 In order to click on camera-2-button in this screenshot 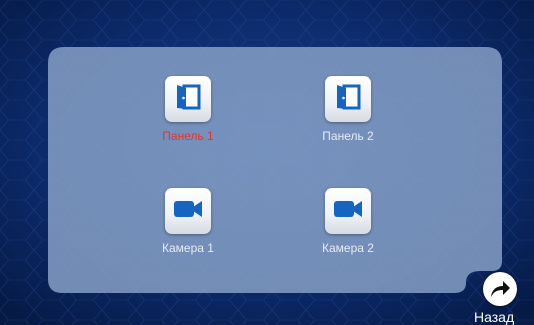, I will do `click(348, 211)`.